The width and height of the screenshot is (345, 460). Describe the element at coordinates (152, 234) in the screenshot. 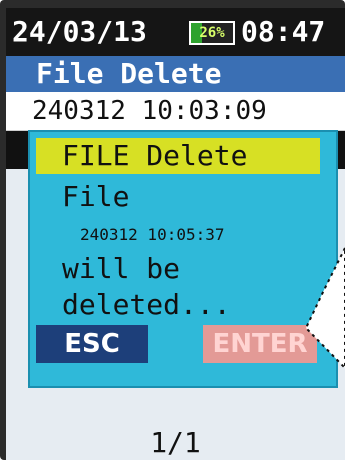

I see `dialog-file-timestamp: 240312 10:05:37` at that location.